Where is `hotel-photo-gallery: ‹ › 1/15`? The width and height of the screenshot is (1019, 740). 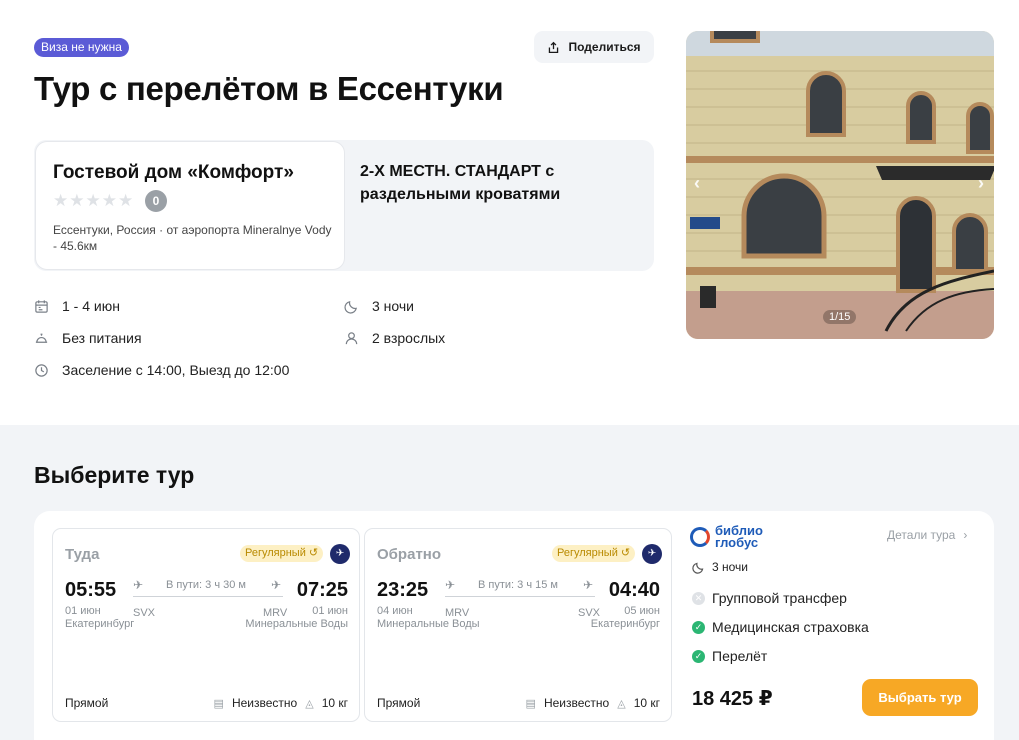 hotel-photo-gallery: ‹ › 1/15 is located at coordinates (840, 185).